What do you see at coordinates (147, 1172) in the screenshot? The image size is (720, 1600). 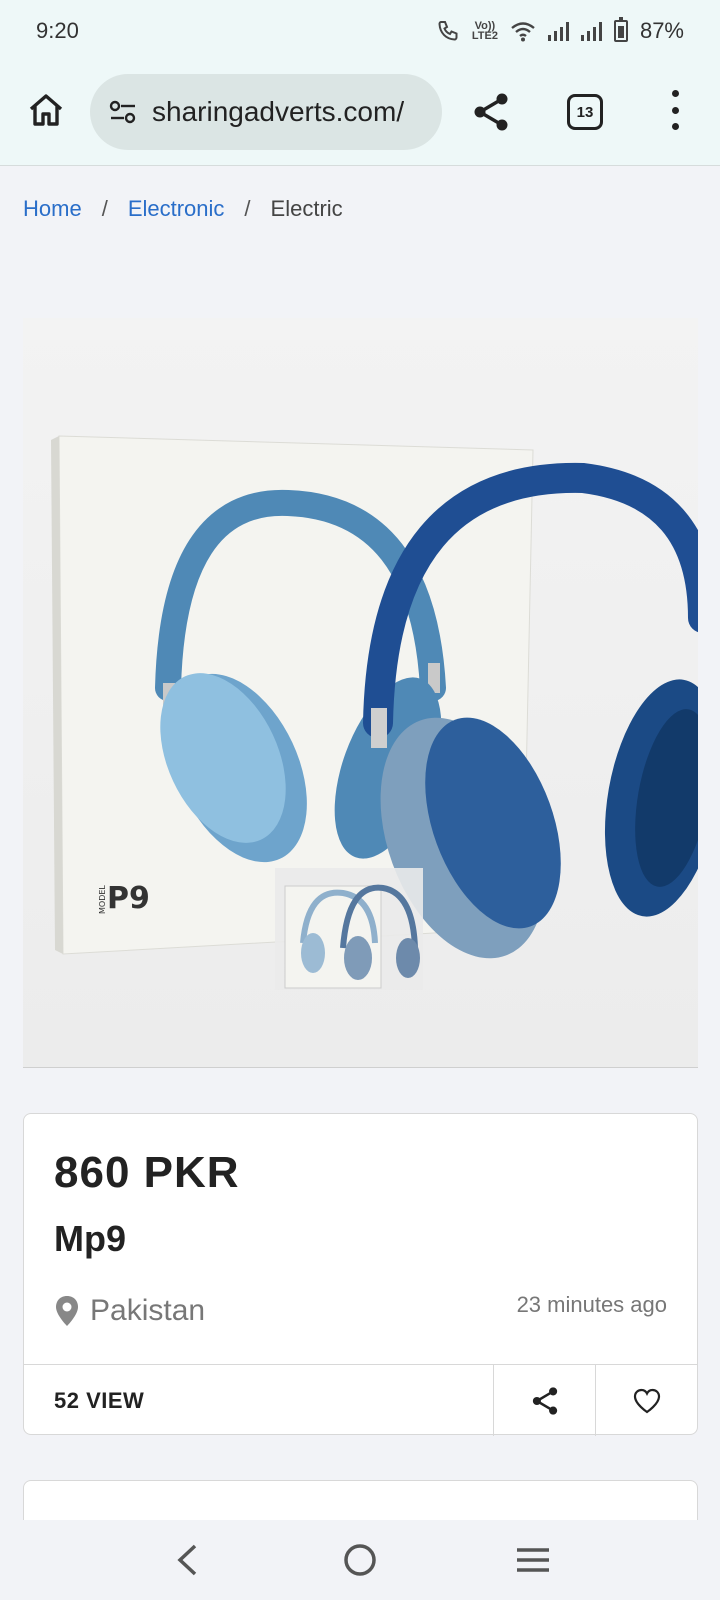 I see `price: 860 PKR` at bounding box center [147, 1172].